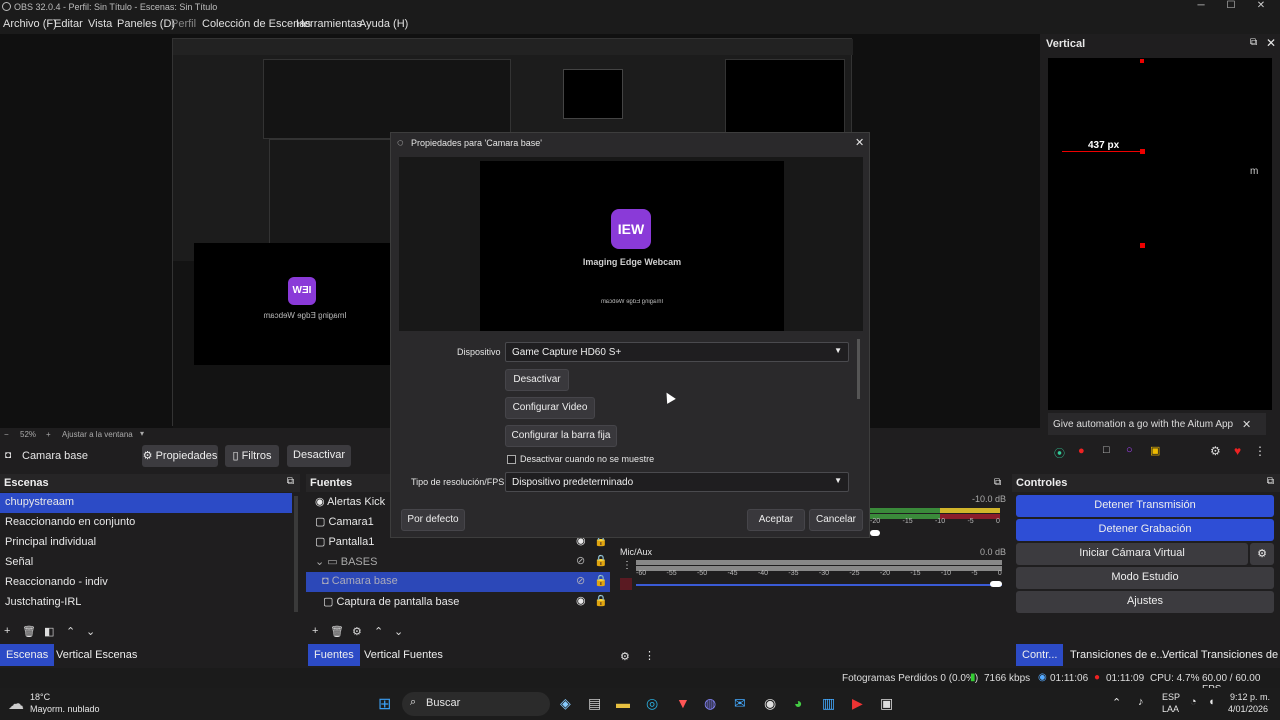 The height and width of the screenshot is (720, 1280). What do you see at coordinates (458, 582) in the screenshot?
I see `source-item-selected: ◘ Camara base ⊘ 🔒` at bounding box center [458, 582].